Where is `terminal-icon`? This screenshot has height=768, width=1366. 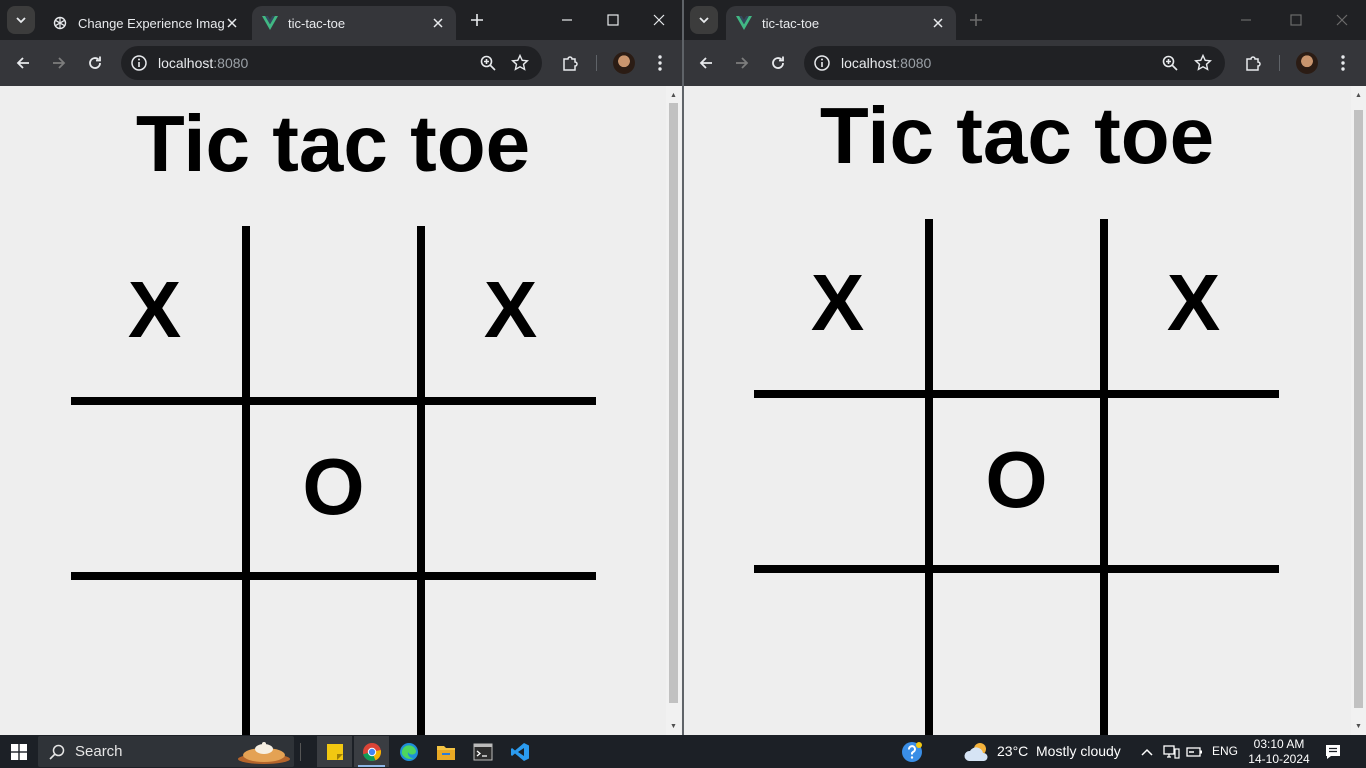
terminal-icon is located at coordinates (482, 751).